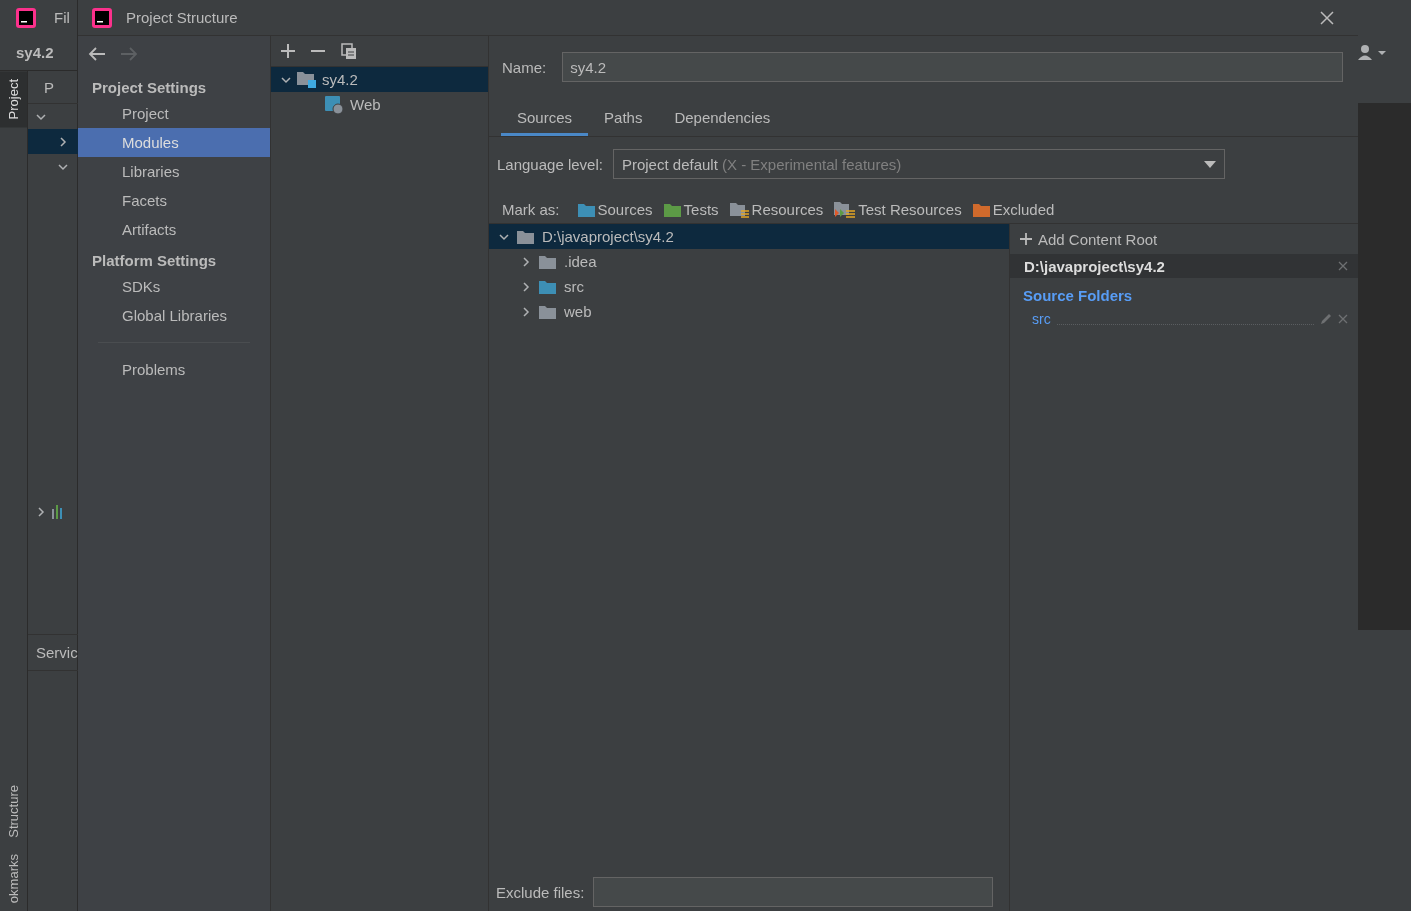 Image resolution: width=1411 pixels, height=911 pixels. I want to click on field-label: Mark as:, so click(531, 209).